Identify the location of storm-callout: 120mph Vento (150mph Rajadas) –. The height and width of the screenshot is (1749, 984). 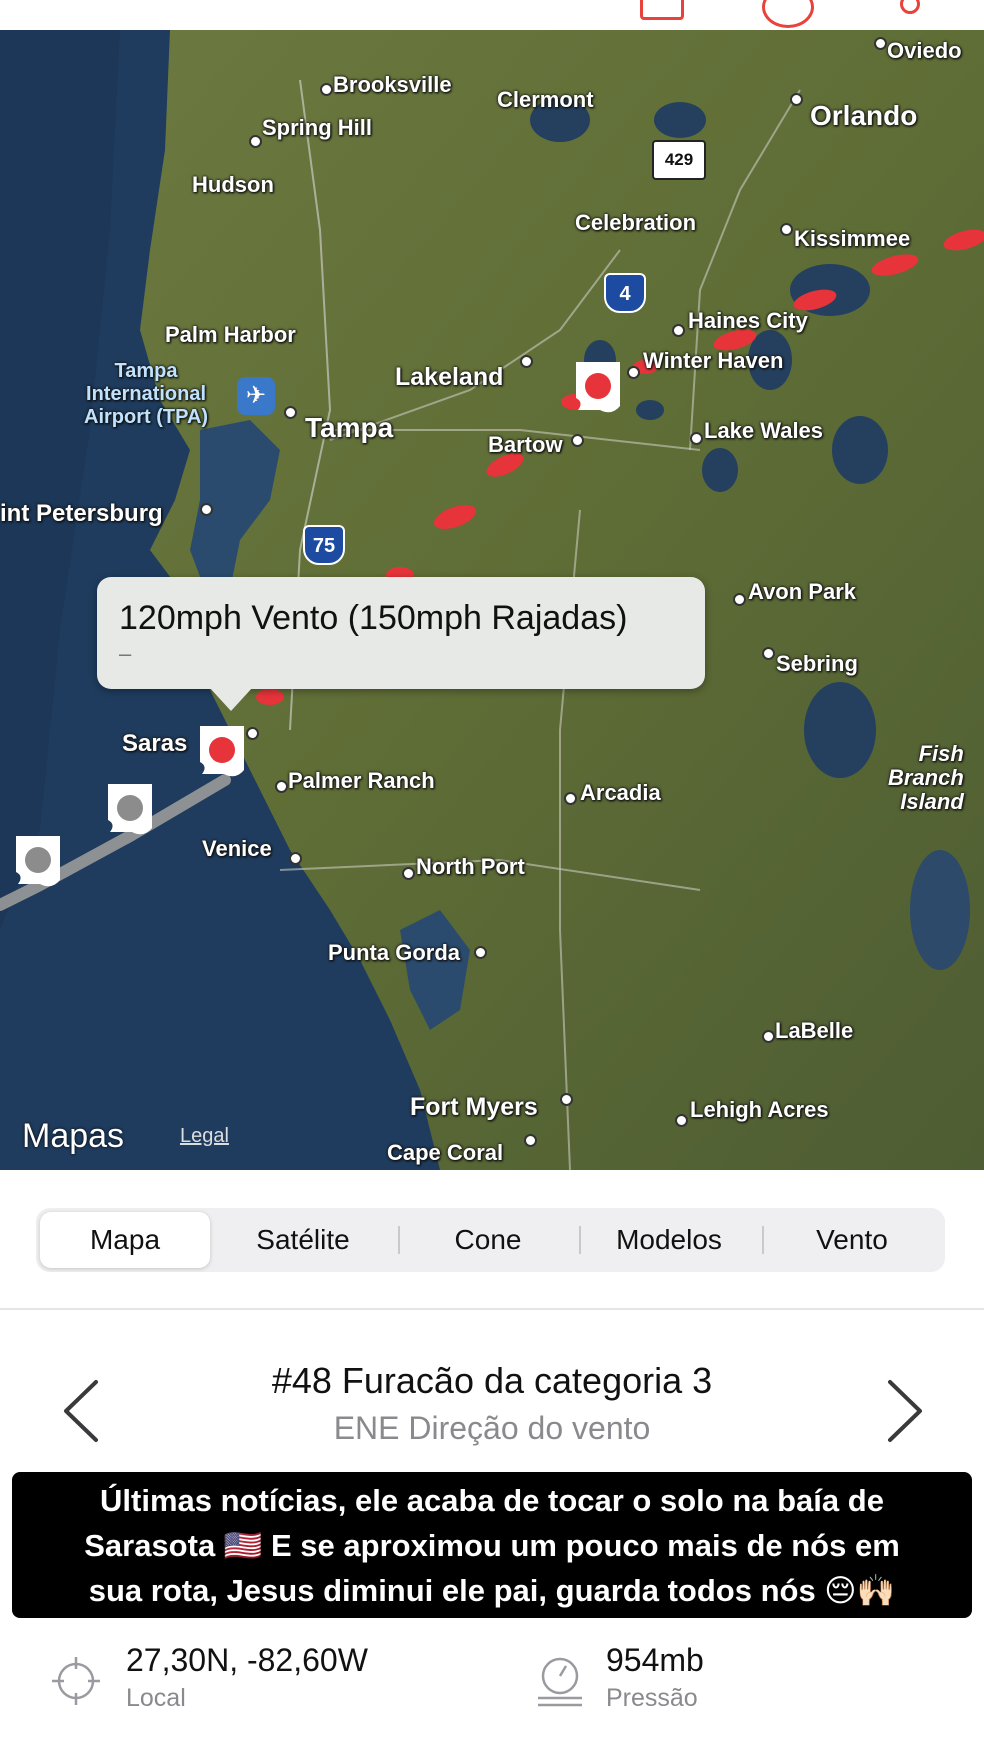
(401, 644).